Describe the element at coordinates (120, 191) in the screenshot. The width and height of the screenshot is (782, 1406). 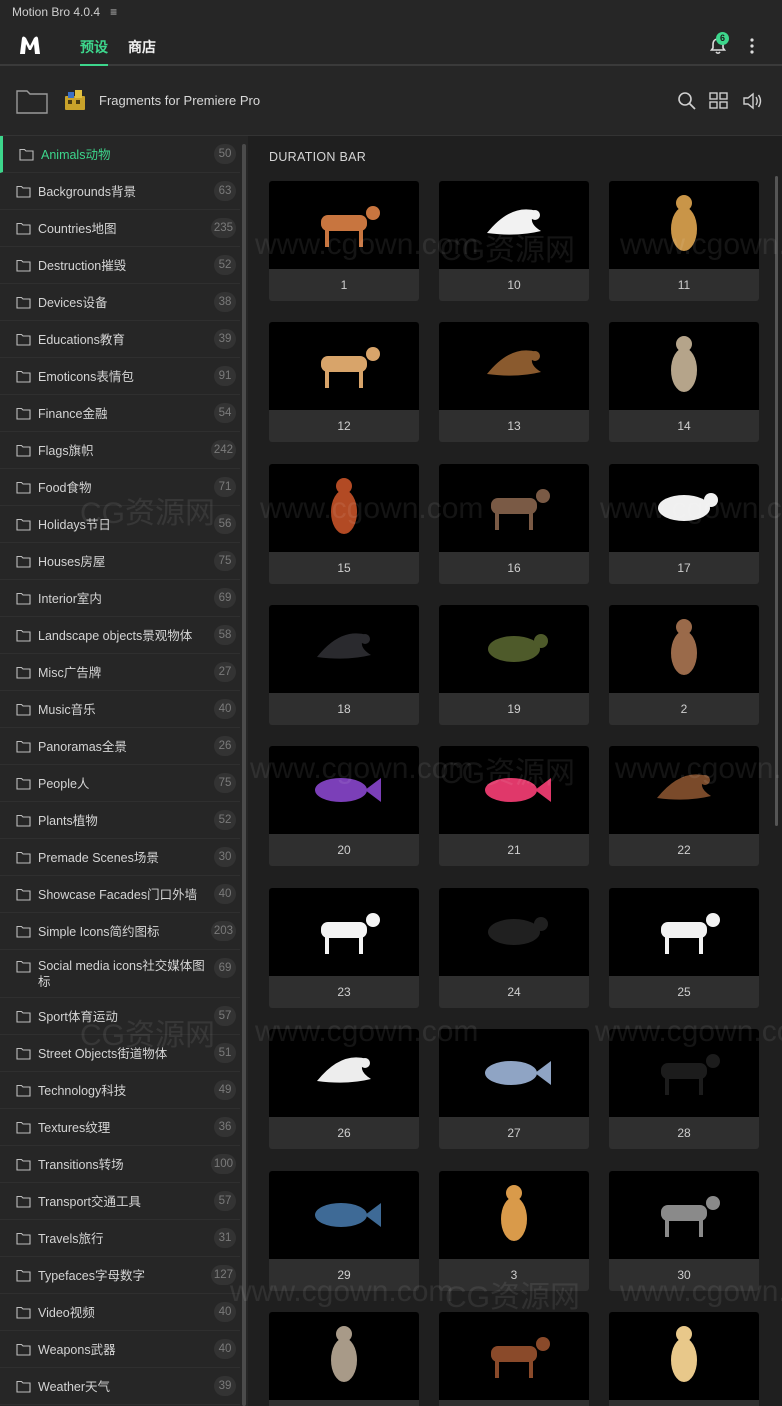
I see `sidebar-category-item: Backgrounds背景 63` at that location.